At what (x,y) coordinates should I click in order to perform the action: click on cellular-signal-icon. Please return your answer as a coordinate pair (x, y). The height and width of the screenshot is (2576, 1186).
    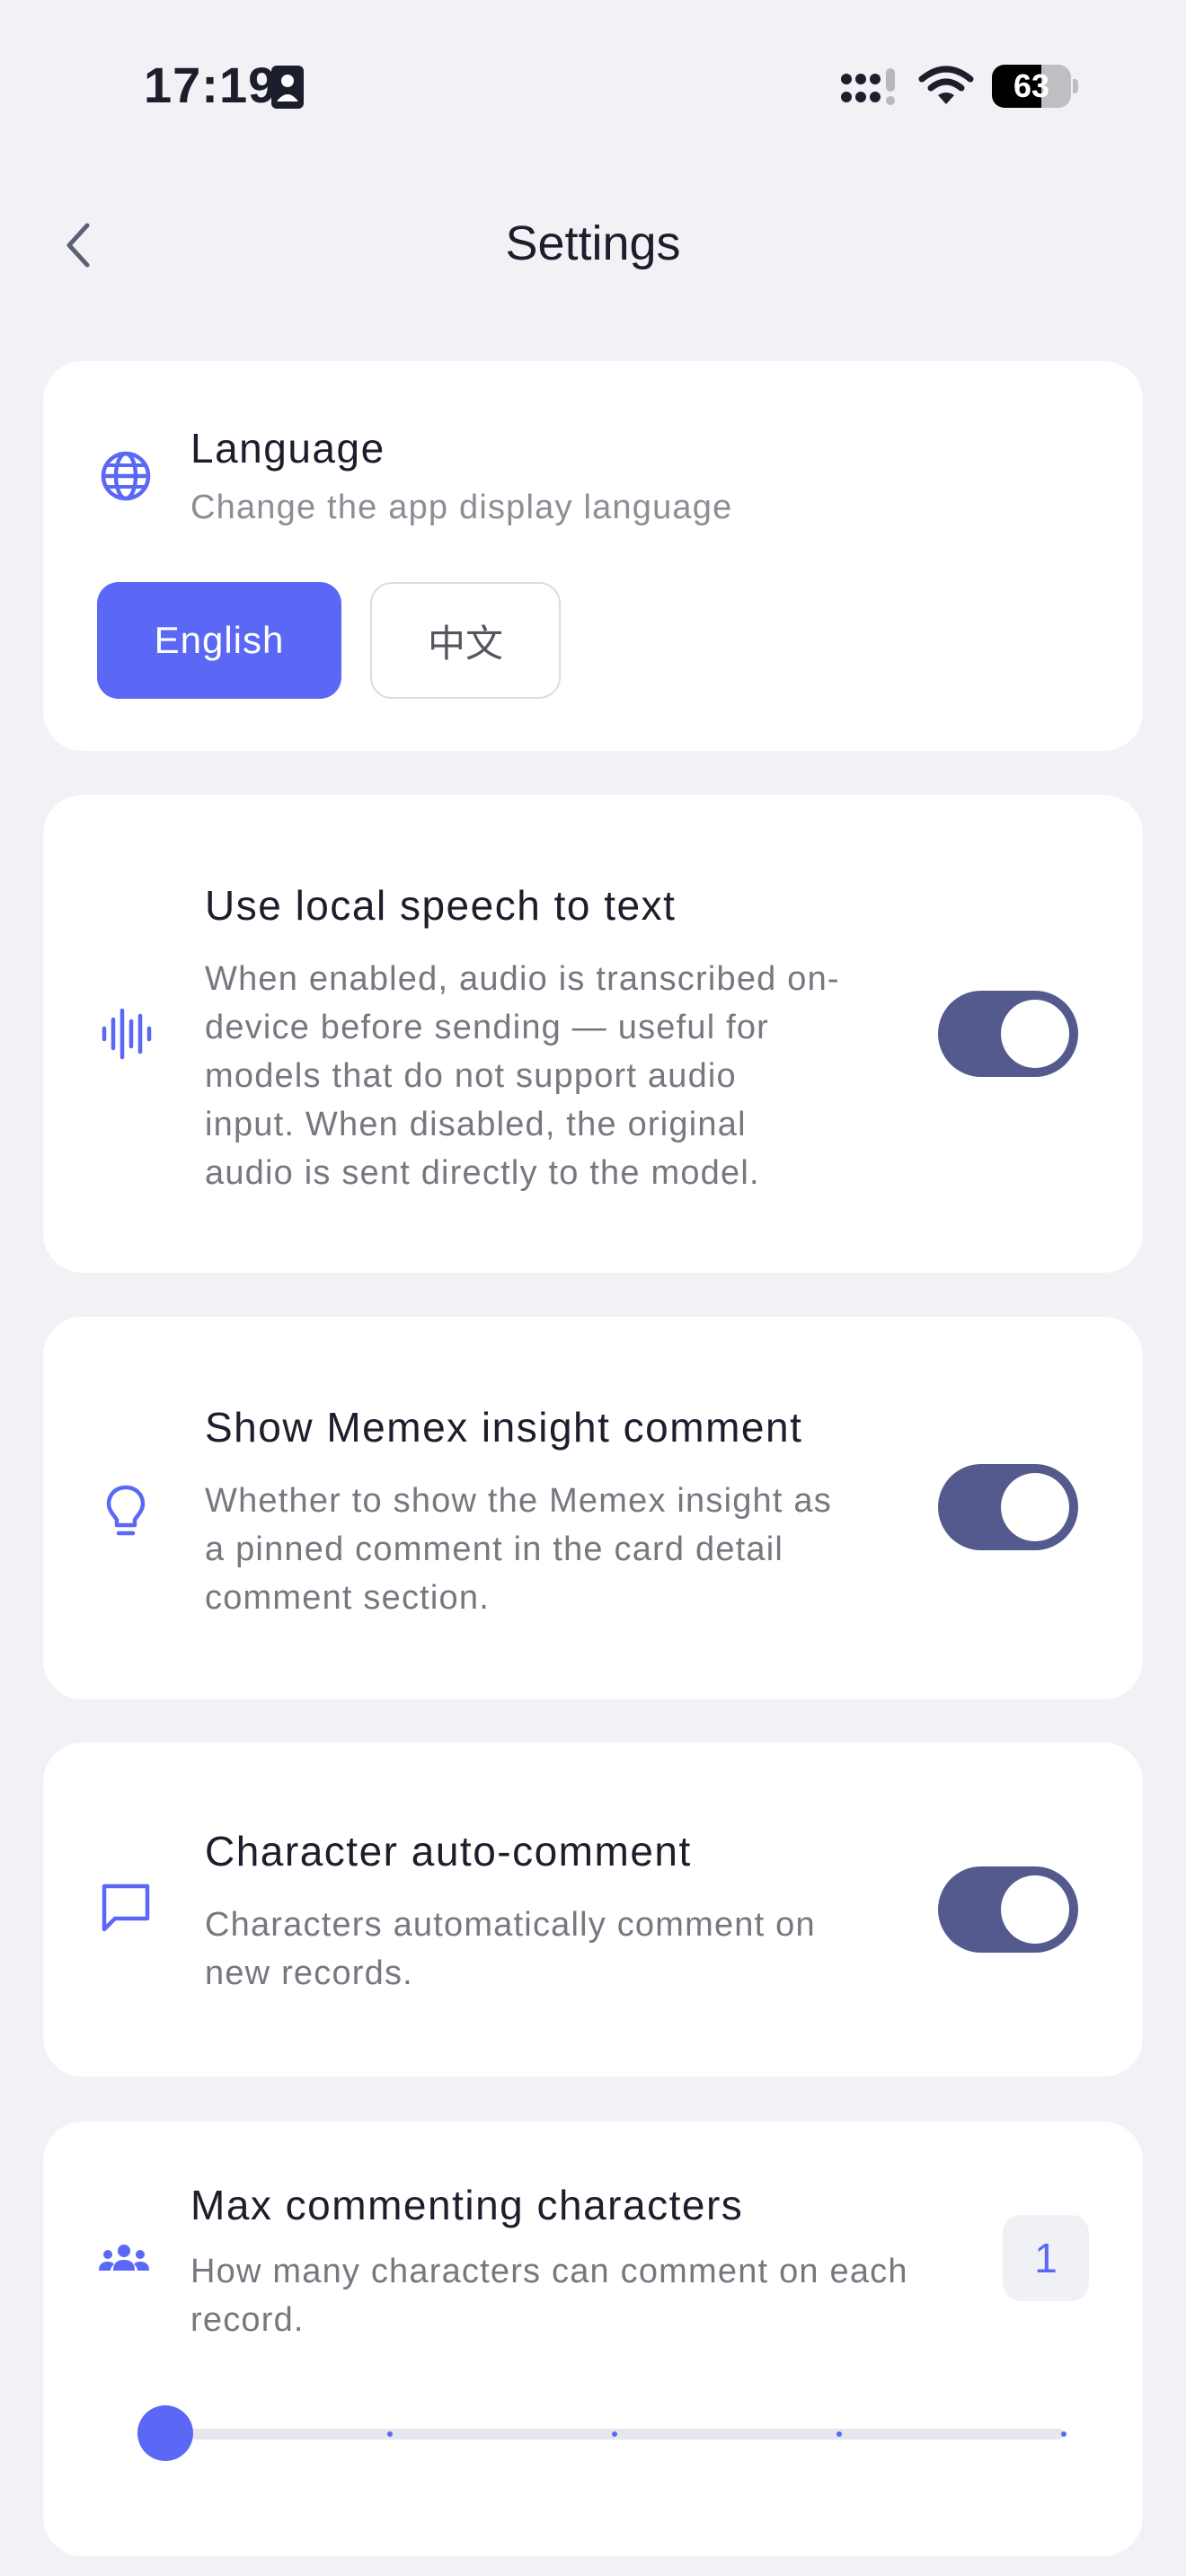
    Looking at the image, I should click on (868, 86).